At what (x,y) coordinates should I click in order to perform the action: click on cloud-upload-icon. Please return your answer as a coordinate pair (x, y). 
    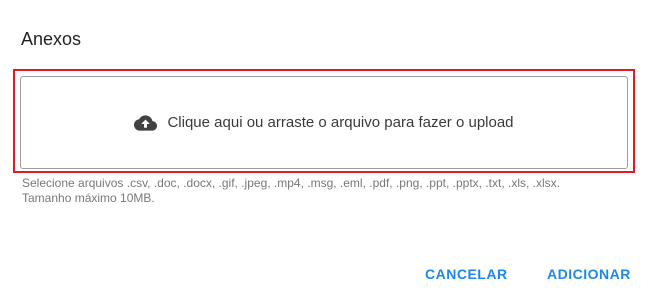
    Looking at the image, I should click on (146, 123).